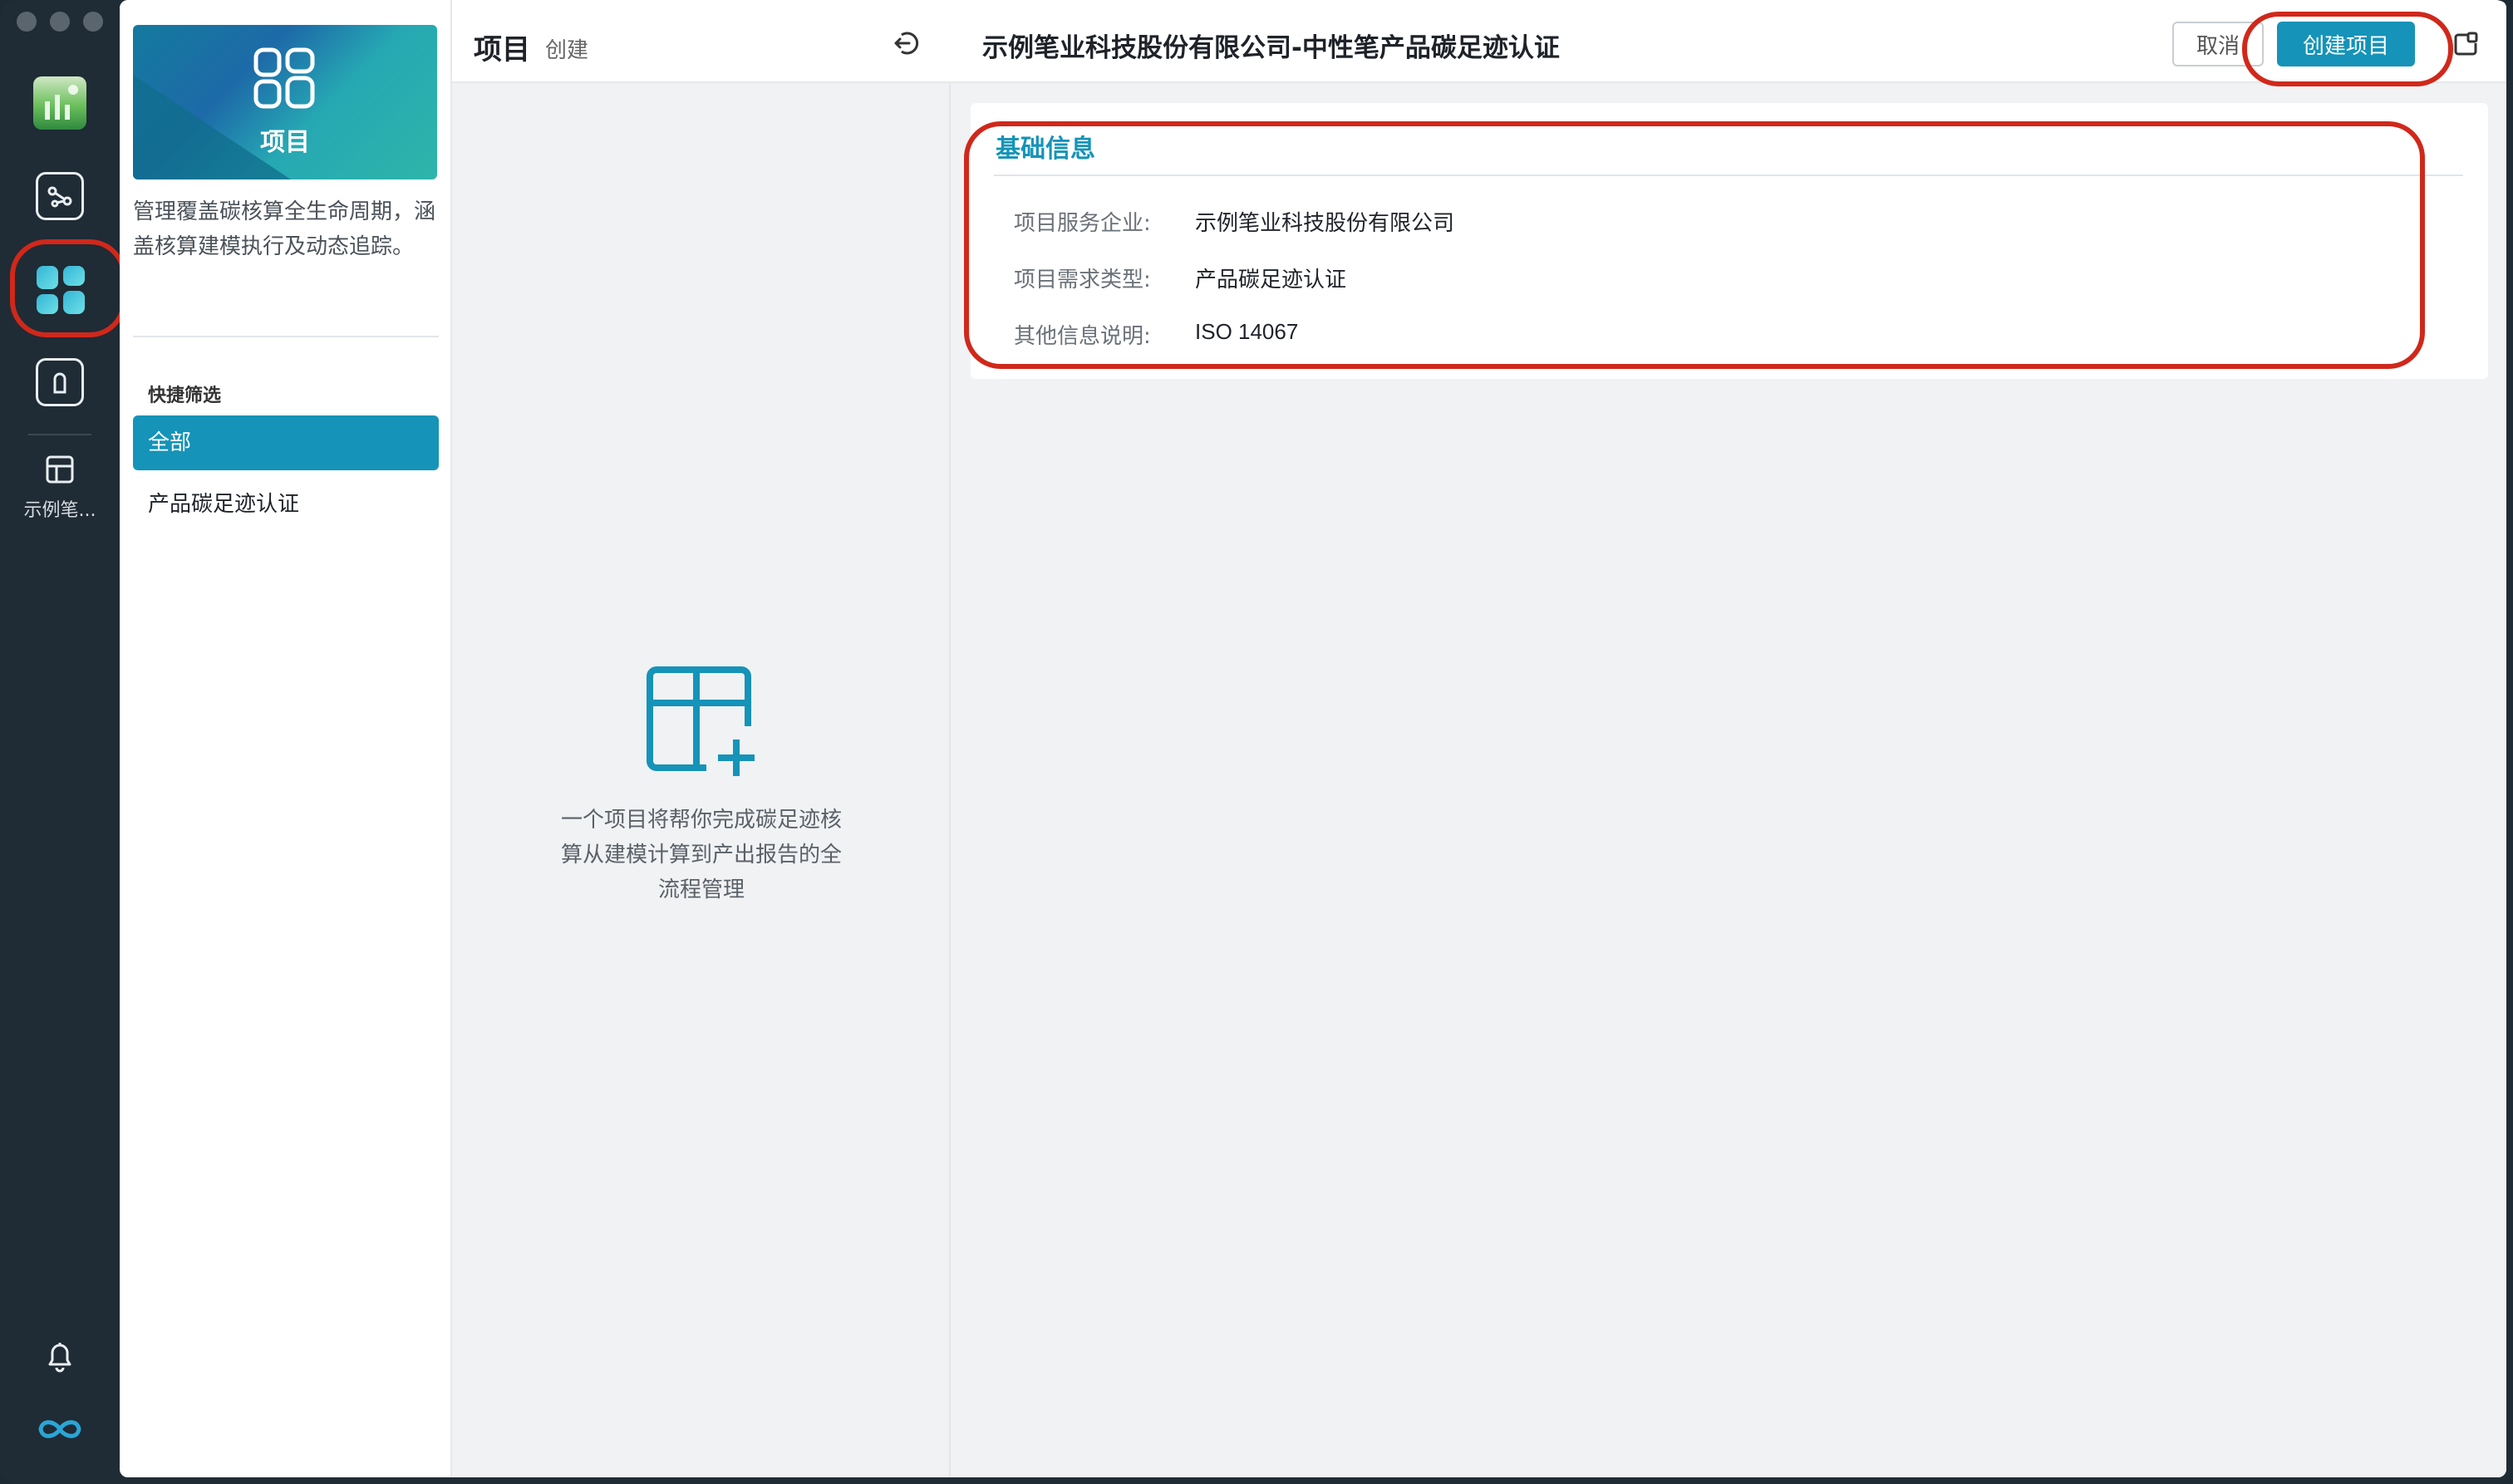 The image size is (2513, 1484). I want to click on module-description: 管理覆盖碳核算全生命周期，涵盖核算建模执行及动态追踪。, so click(284, 229).